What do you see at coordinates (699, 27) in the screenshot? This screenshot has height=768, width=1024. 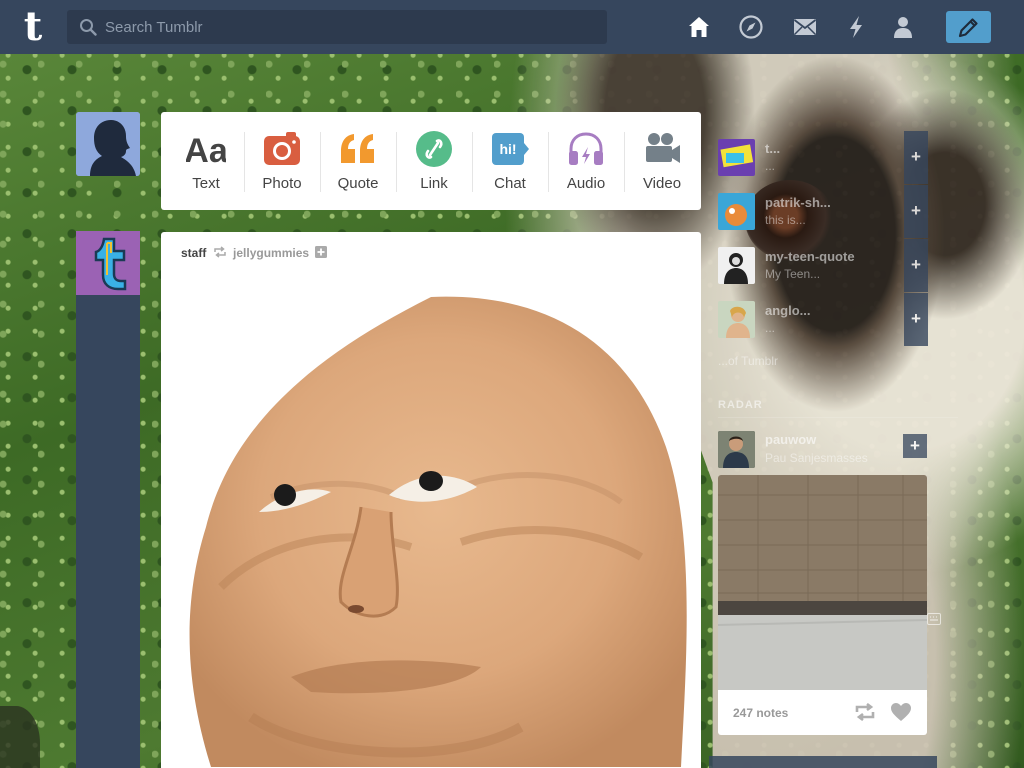 I see `home-icon` at bounding box center [699, 27].